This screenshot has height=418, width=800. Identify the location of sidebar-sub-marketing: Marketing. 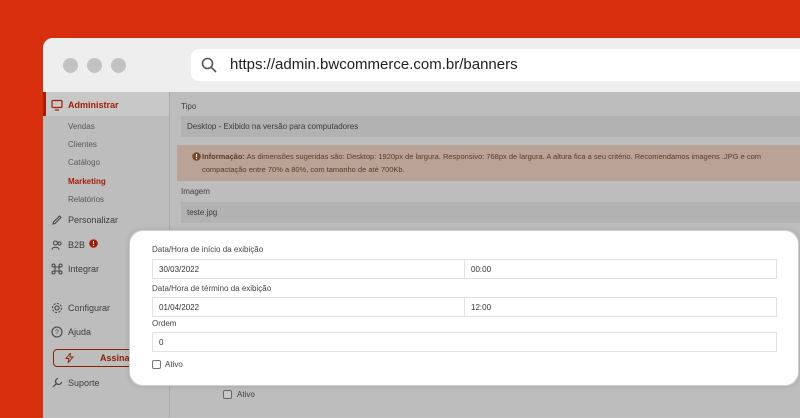
(87, 181).